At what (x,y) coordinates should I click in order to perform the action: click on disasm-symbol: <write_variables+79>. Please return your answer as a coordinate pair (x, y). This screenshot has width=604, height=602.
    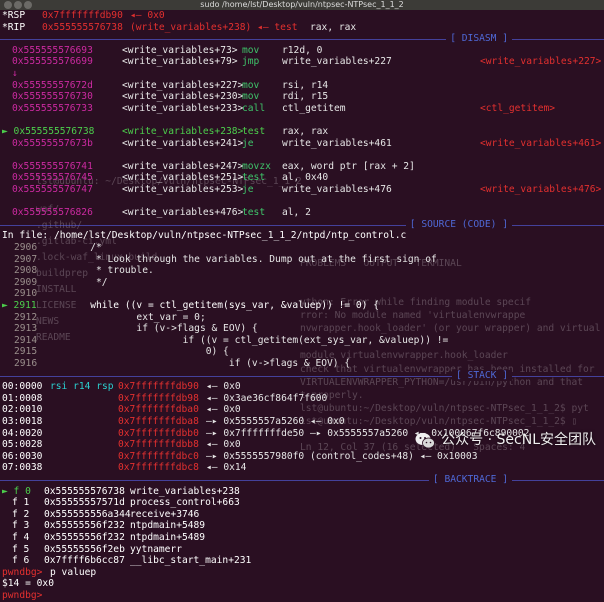
    Looking at the image, I should click on (180, 62).